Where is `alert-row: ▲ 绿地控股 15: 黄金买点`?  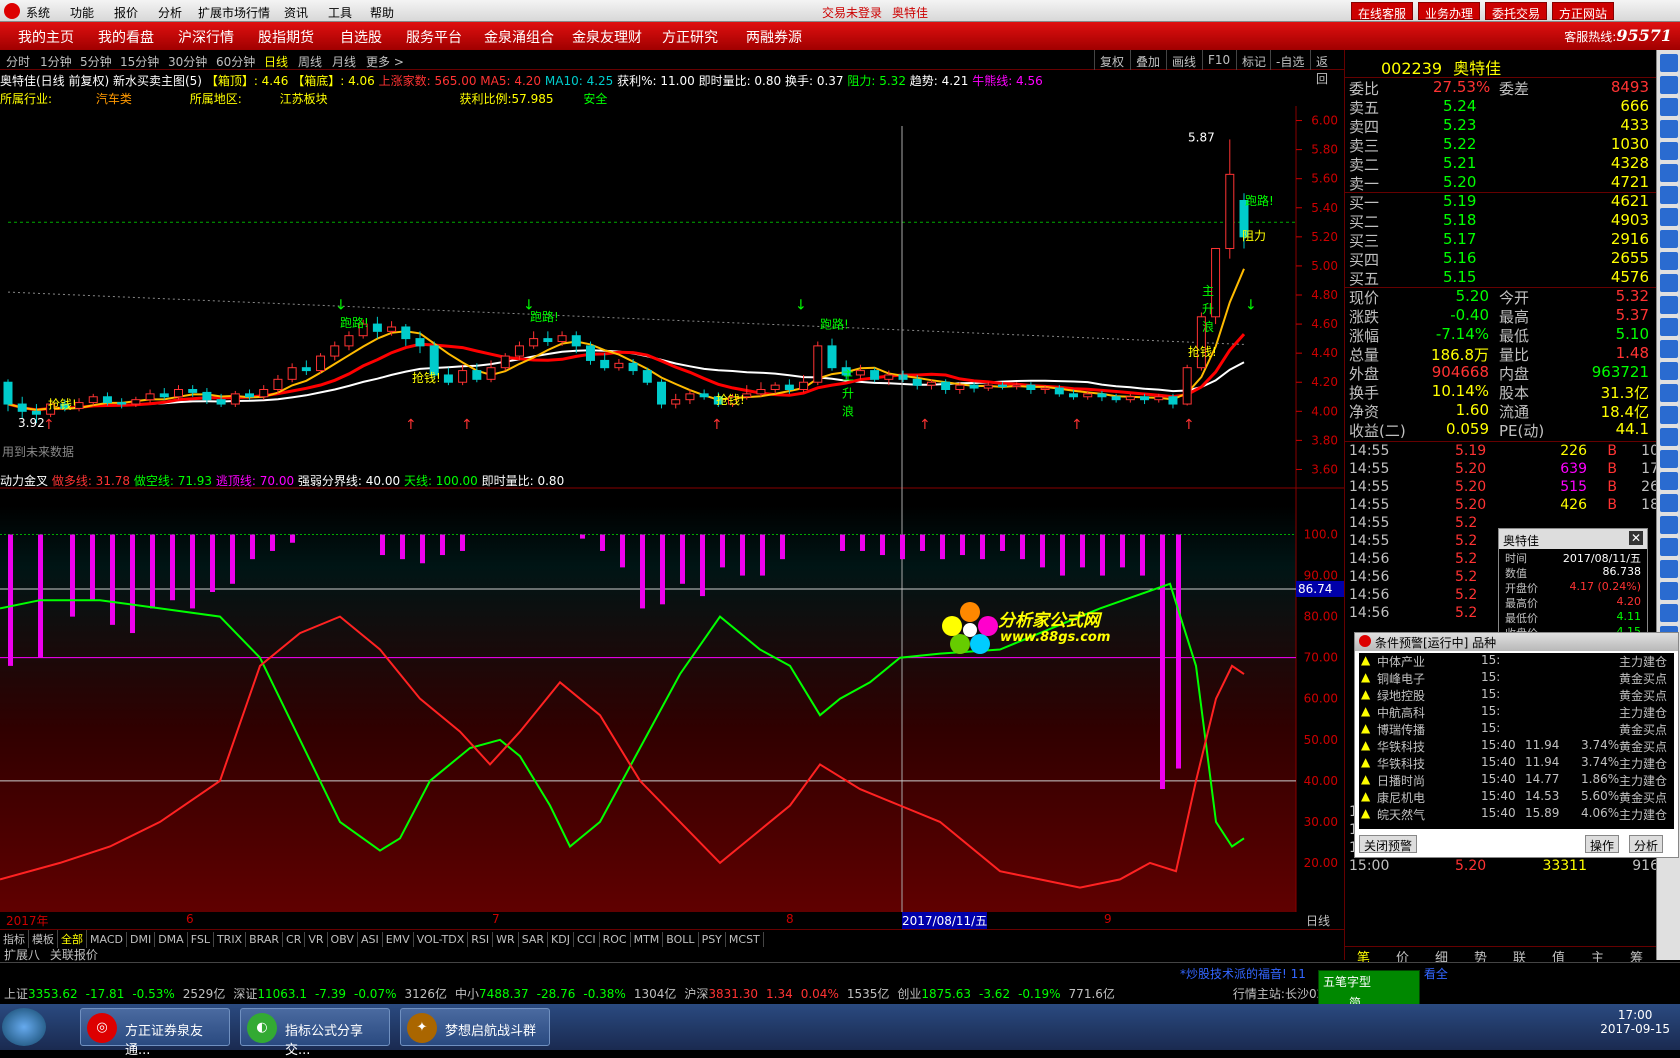 alert-row: ▲ 绿地控股 15: 黄金买点 is located at coordinates (1516, 695).